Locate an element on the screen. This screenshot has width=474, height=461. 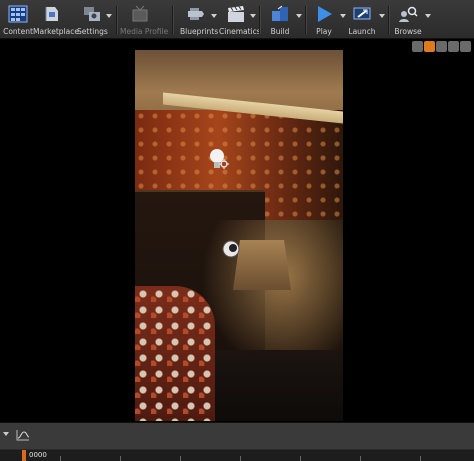
media-profile-label: Media Profile is located at coordinates (144, 31).